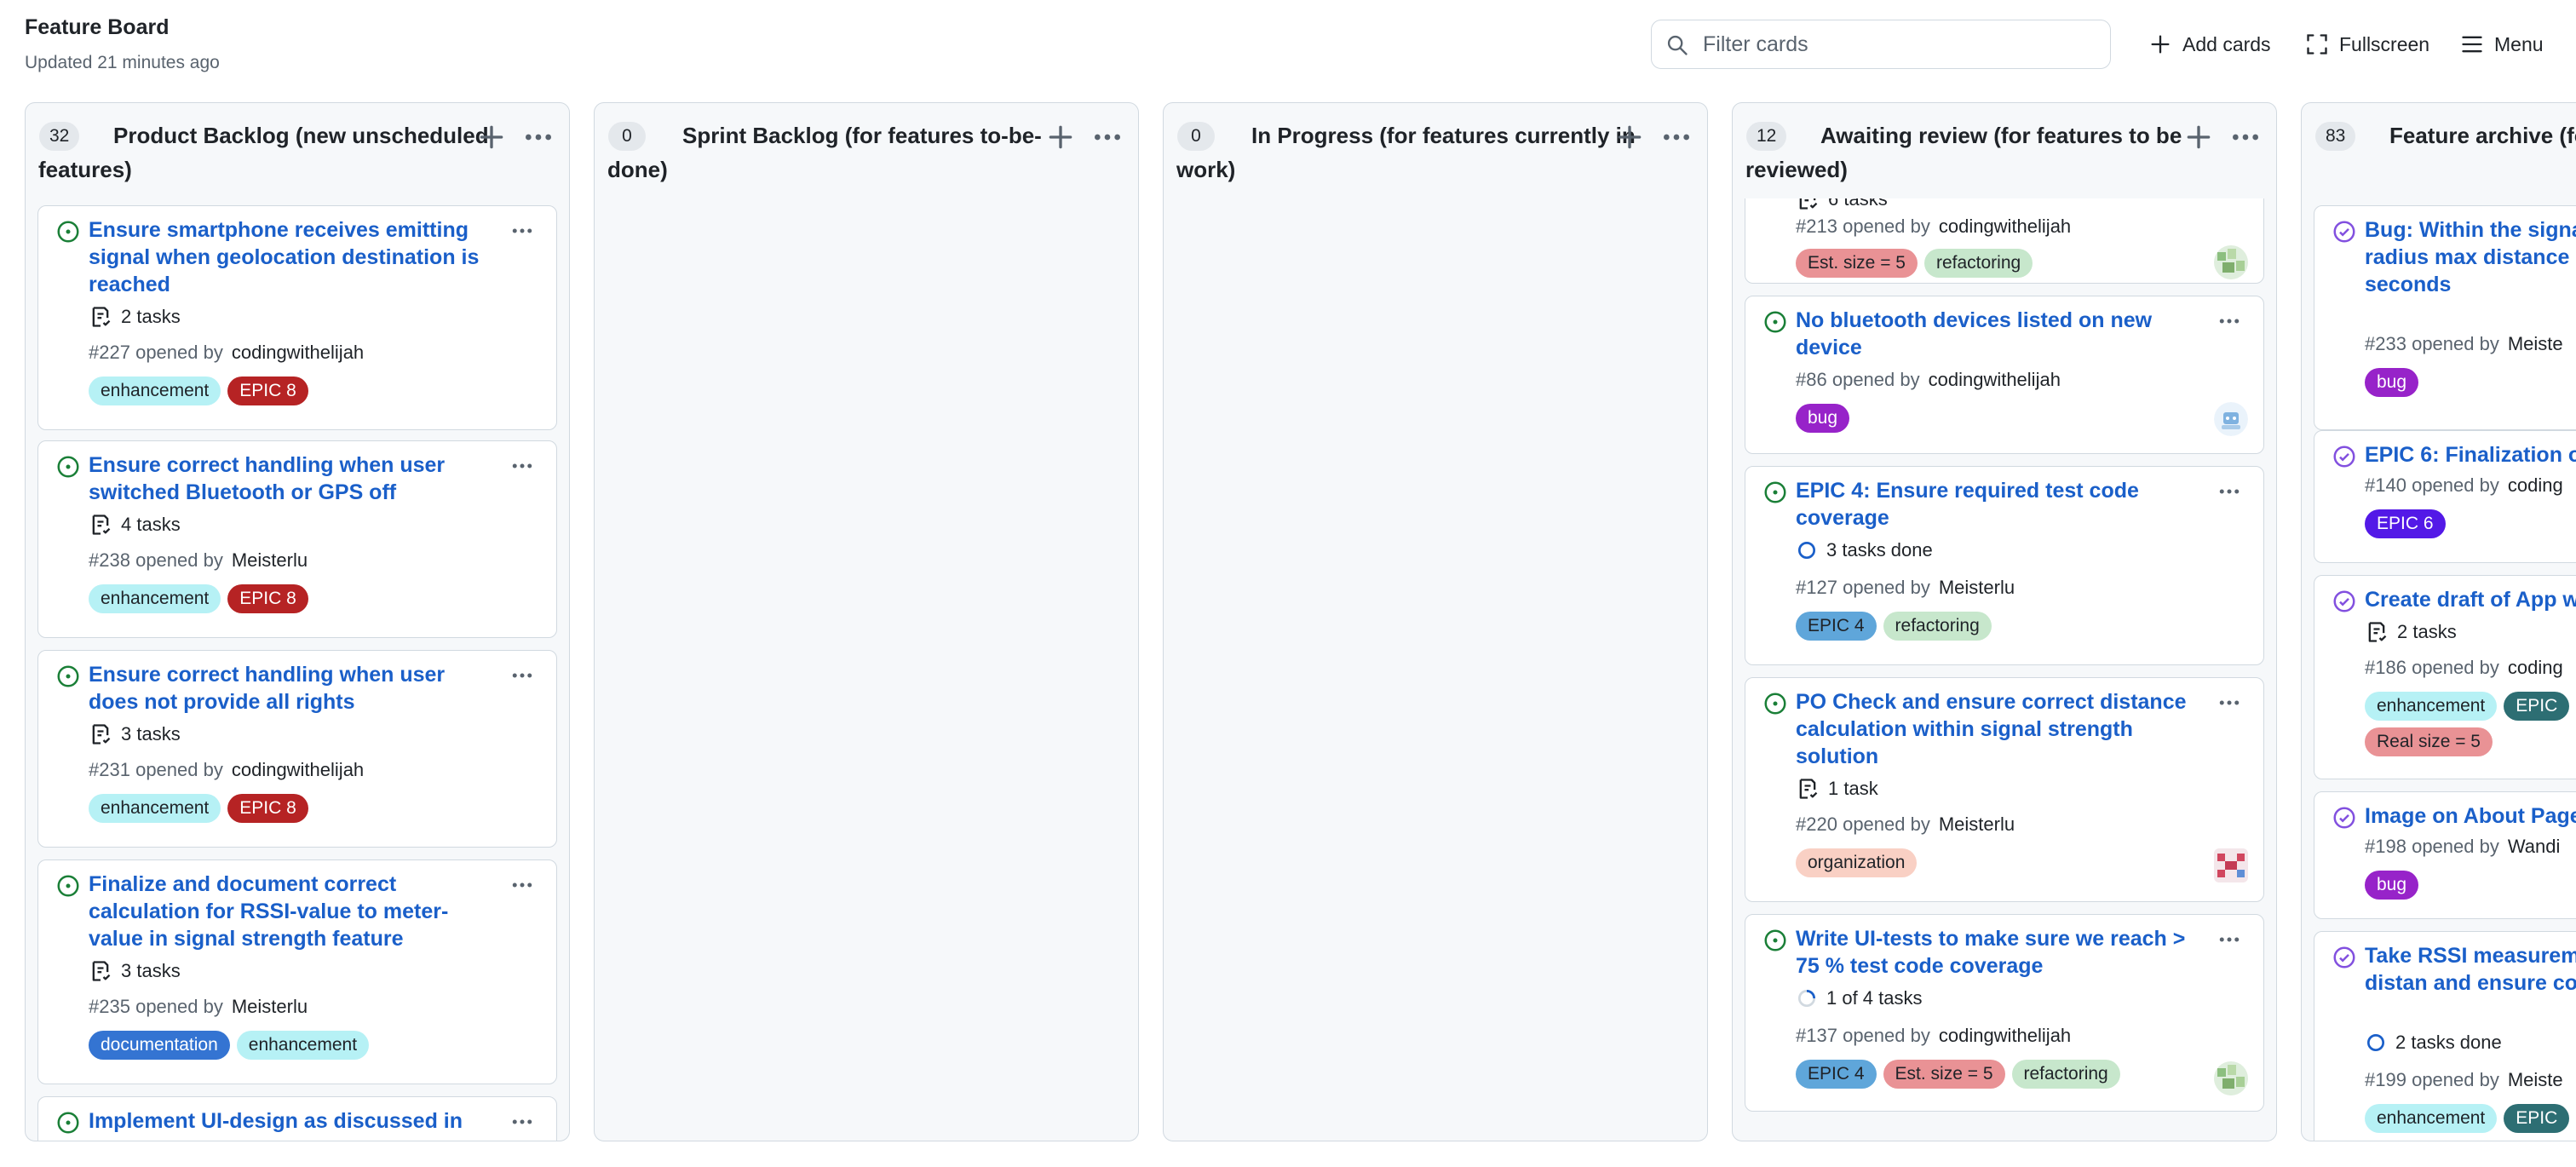  I want to click on add-cards-button: Add cards, so click(2209, 44).